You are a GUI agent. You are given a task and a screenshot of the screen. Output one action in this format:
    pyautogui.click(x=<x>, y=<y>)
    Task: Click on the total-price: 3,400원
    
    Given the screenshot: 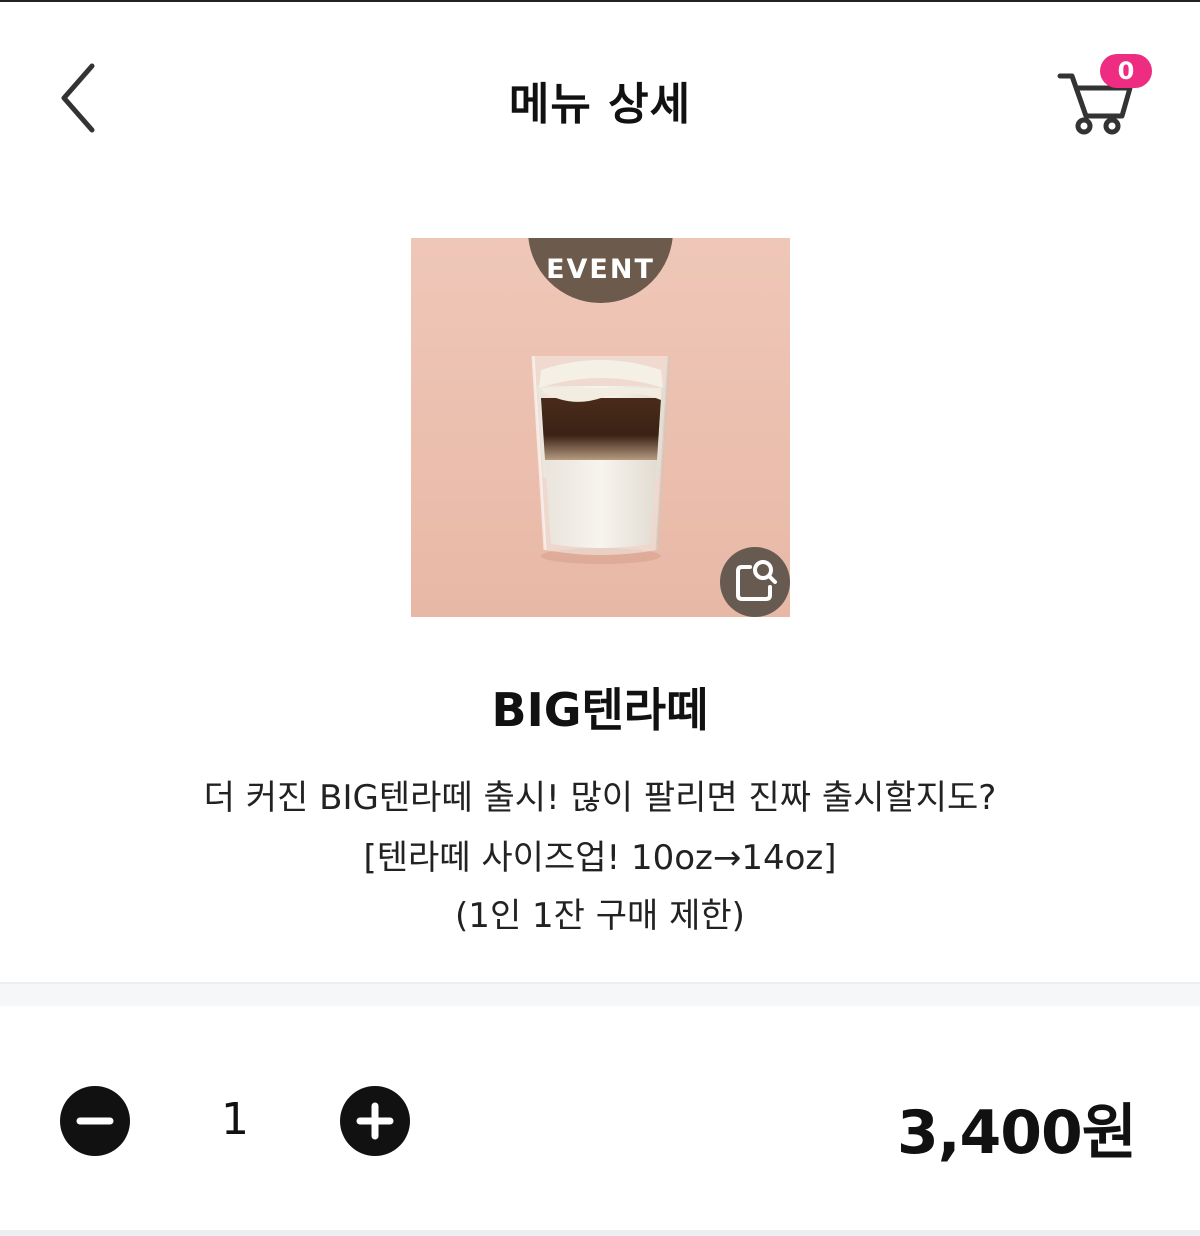 What is the action you would take?
    pyautogui.click(x=1017, y=1133)
    